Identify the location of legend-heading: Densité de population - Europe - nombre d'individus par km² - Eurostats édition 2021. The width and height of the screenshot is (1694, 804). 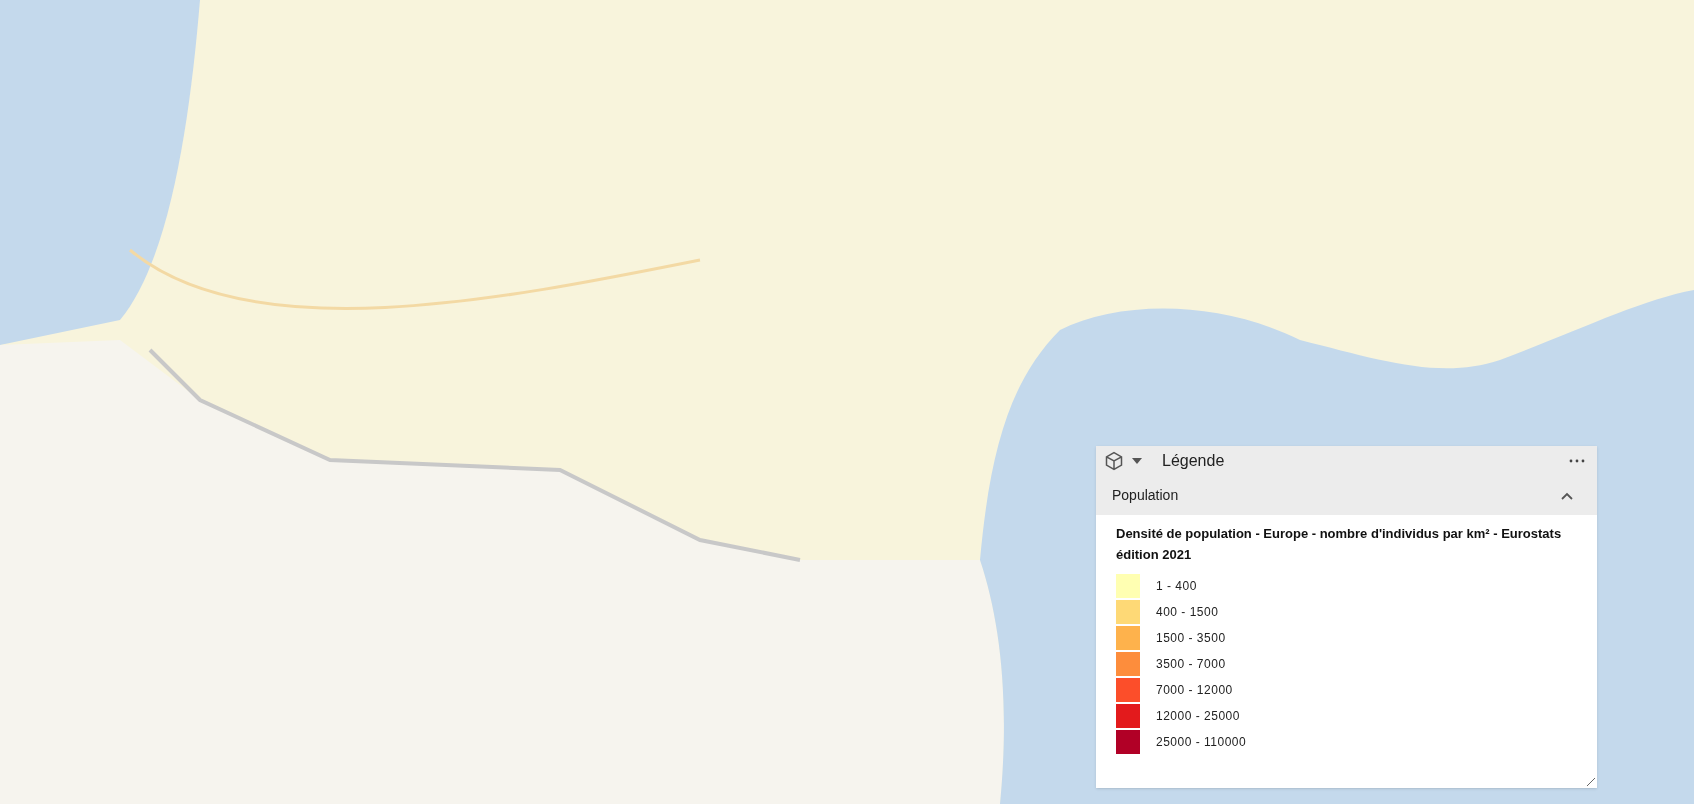
(1339, 544).